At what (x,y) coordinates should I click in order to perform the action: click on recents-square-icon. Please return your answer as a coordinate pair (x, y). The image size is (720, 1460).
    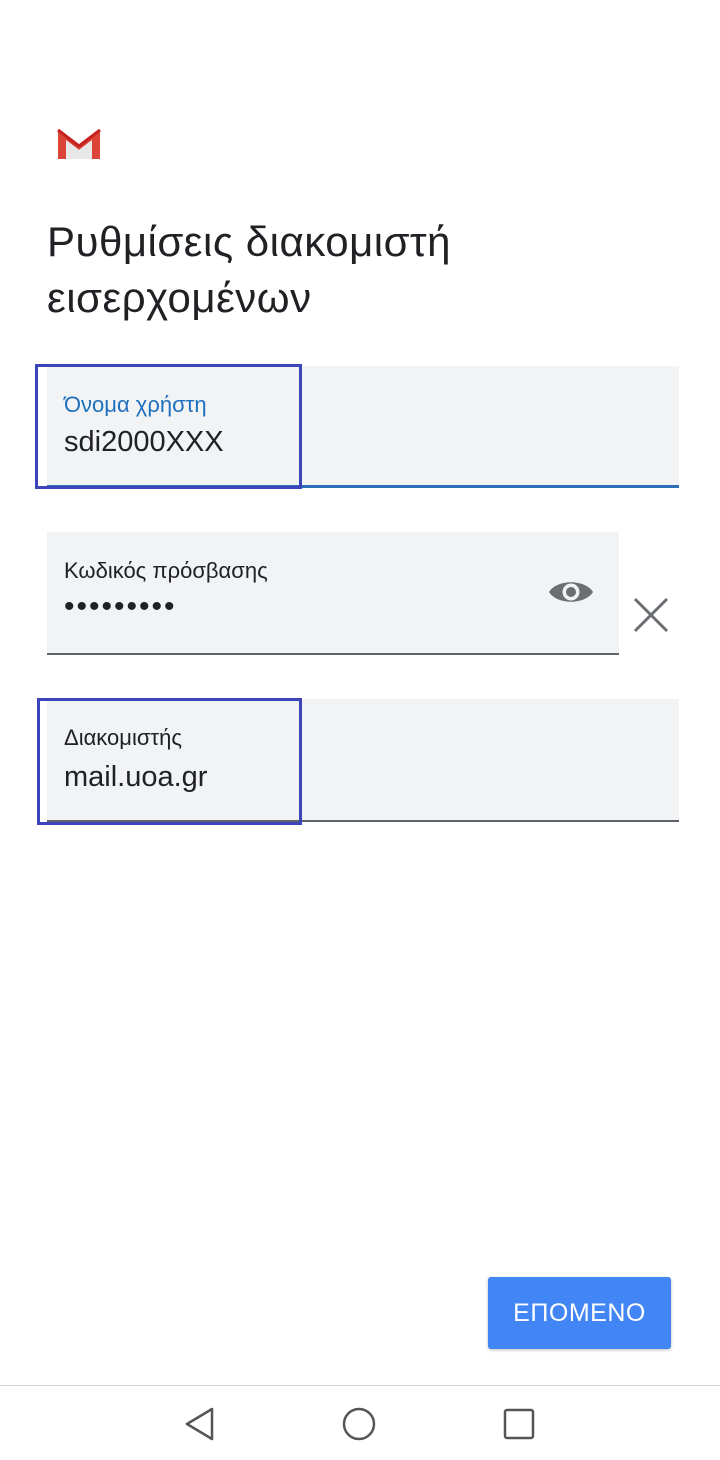
    Looking at the image, I should click on (519, 1424).